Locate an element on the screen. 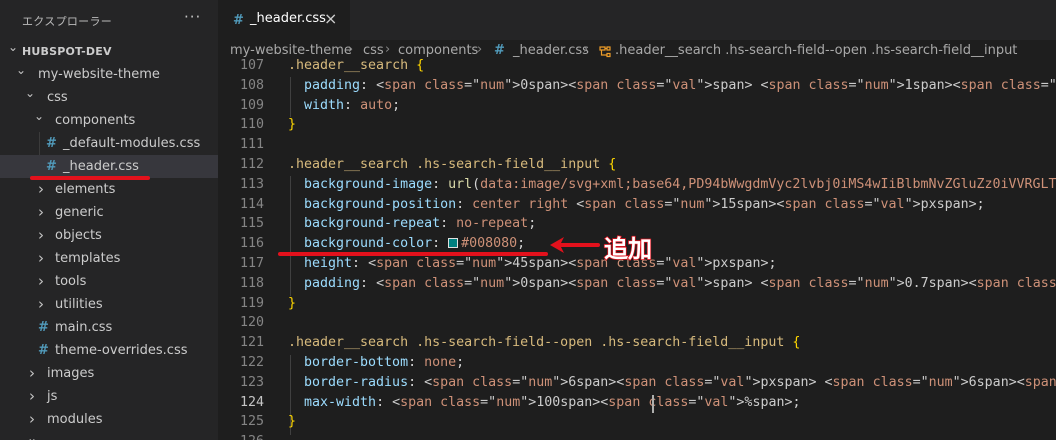 The width and height of the screenshot is (1056, 440). explorer-header: エクスプローラー ··· is located at coordinates (109, 20).